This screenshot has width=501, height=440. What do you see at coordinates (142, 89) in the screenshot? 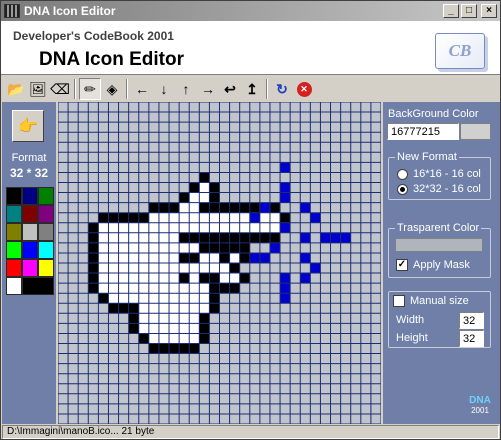
I see `shift-left-button: ←` at bounding box center [142, 89].